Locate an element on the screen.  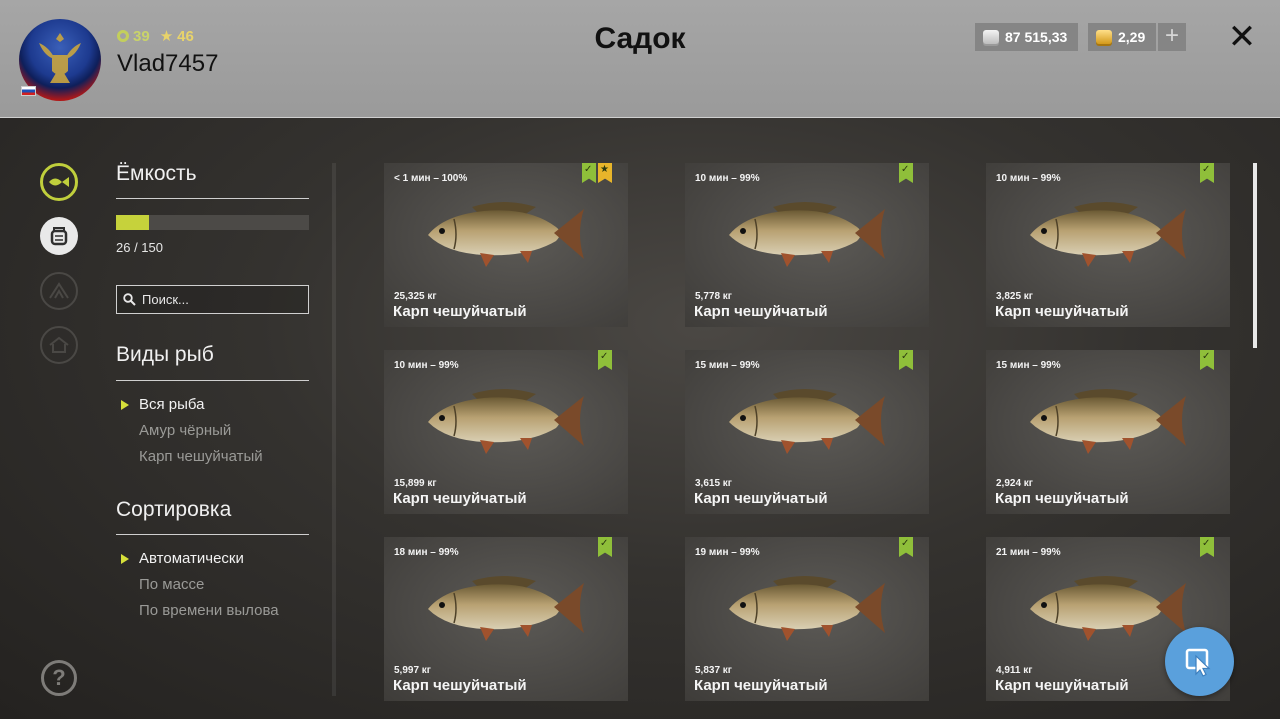
cursor-mode-button is located at coordinates (1199, 661).